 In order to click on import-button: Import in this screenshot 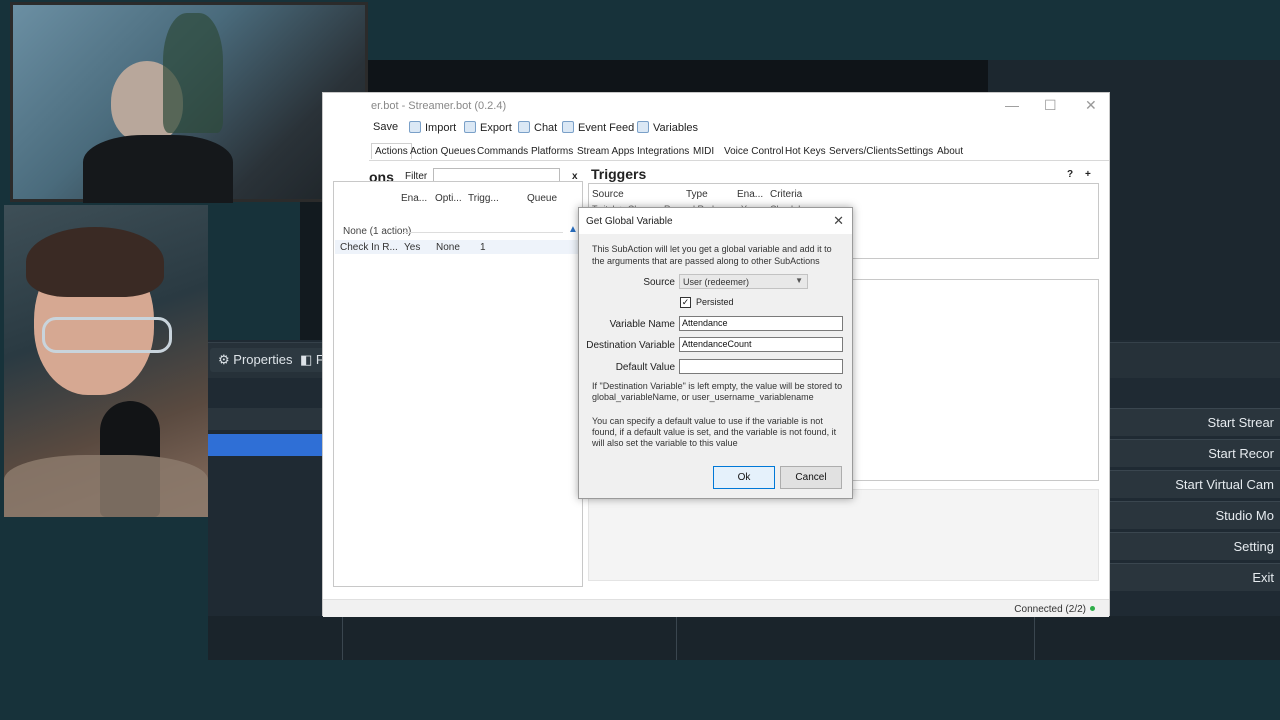, I will do `click(432, 127)`.